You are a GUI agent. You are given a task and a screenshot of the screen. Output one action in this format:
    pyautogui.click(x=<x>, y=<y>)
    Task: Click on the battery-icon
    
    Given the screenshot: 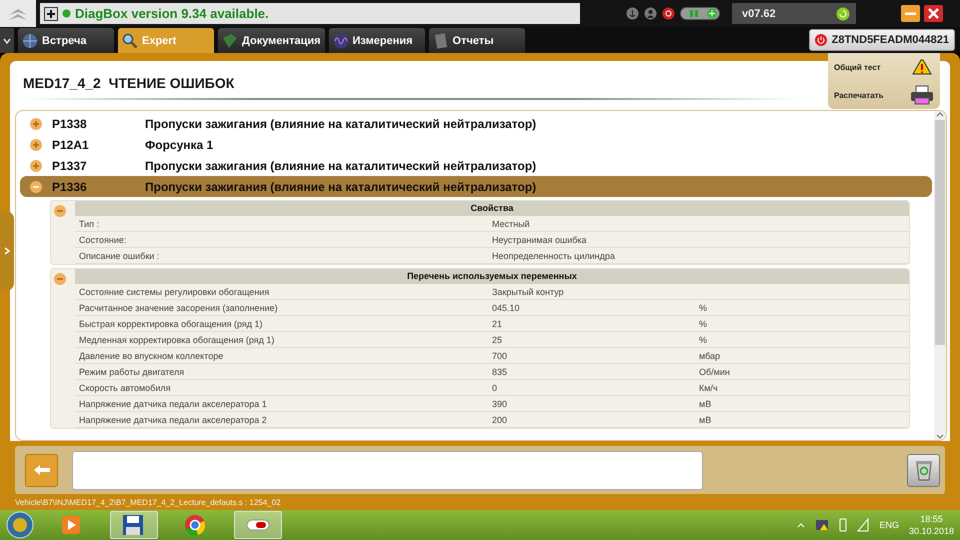 What is the action you would take?
    pyautogui.click(x=843, y=525)
    